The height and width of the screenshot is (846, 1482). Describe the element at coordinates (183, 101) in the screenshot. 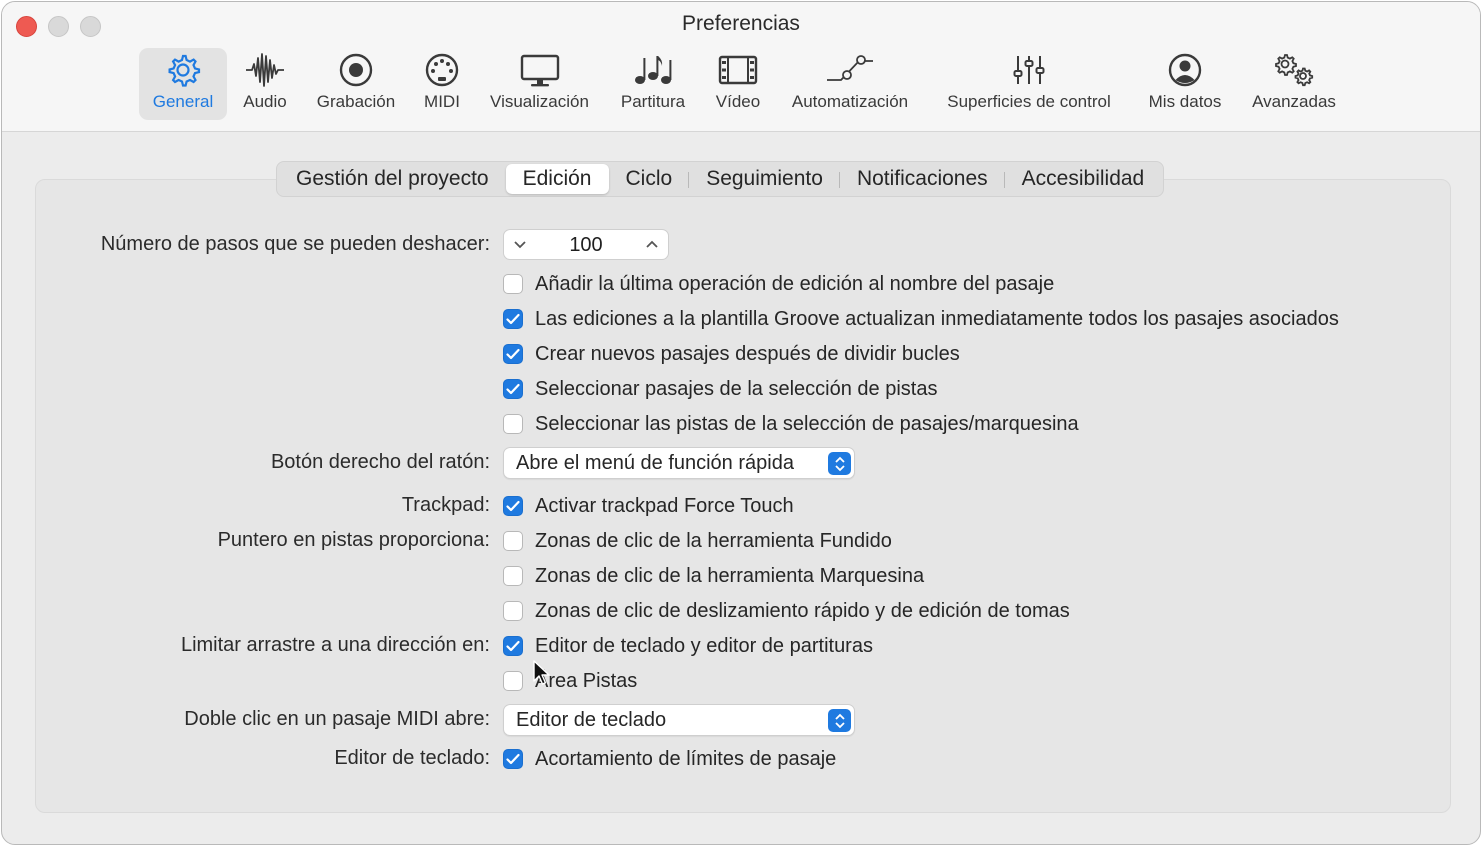

I see `toolbar-label: General` at that location.